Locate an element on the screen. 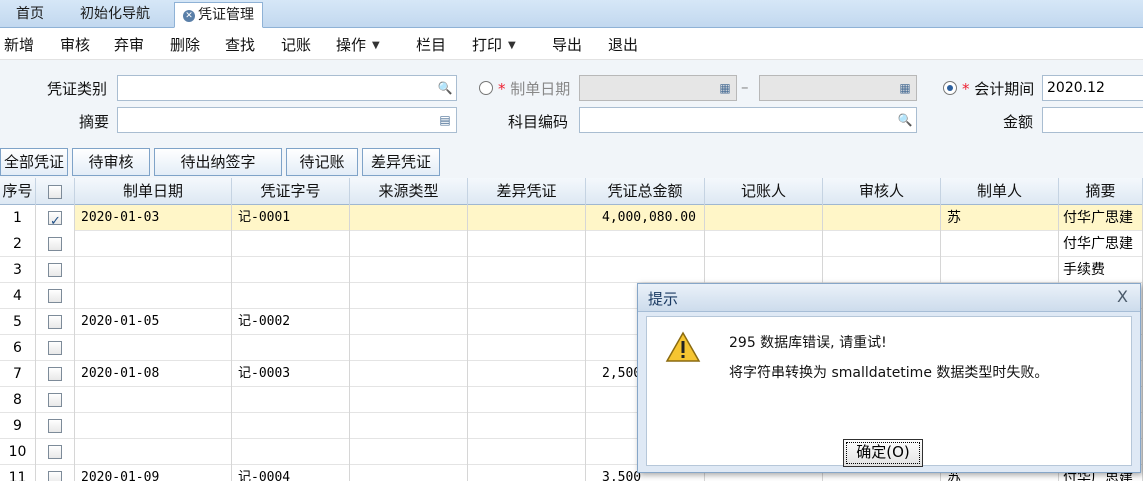 The image size is (1143, 481). col-summary: 摘要 is located at coordinates (1101, 191).